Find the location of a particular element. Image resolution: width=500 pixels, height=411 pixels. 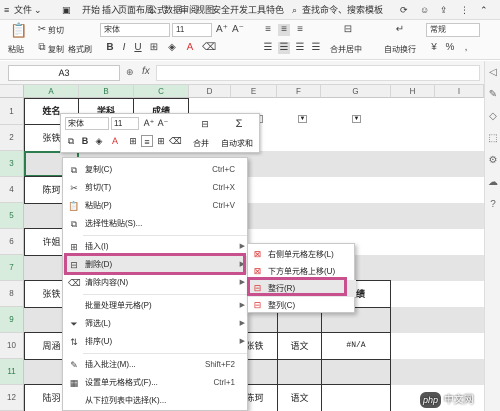

menu-file: 文件 is located at coordinates (23, 10).